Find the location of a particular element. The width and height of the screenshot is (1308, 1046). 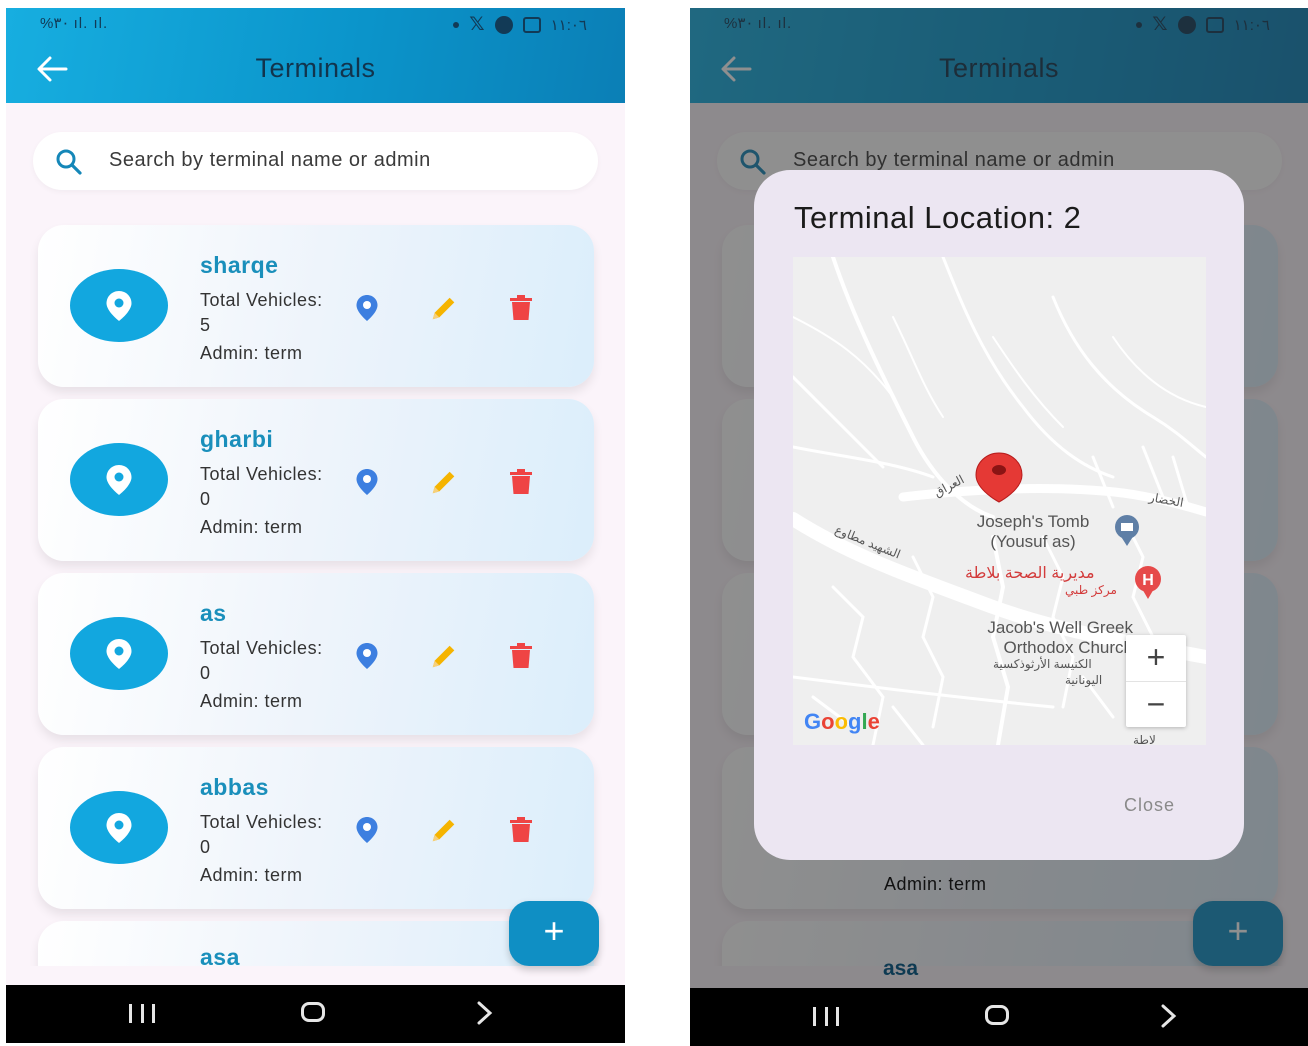

gallery-icon is located at coordinates (531, 24).